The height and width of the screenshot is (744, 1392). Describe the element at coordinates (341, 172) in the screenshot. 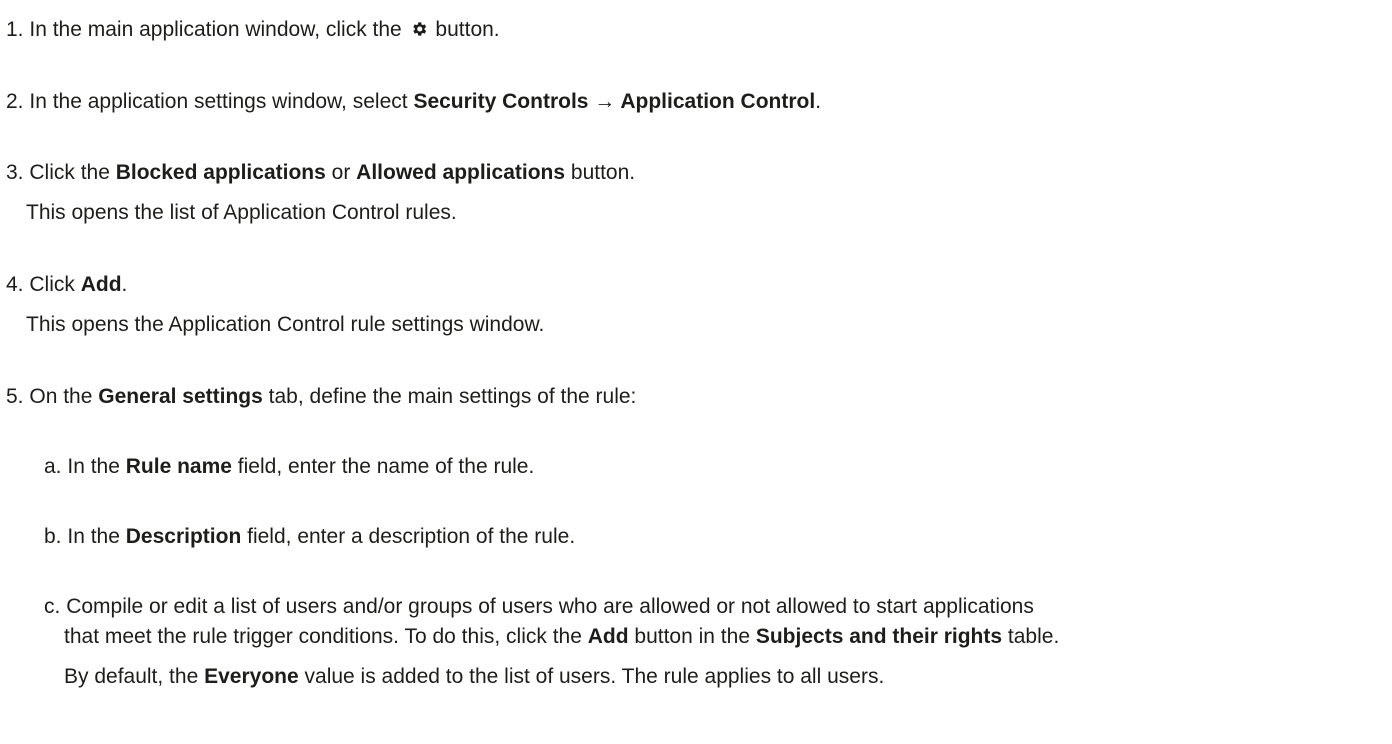

I see `step-3-or: or` at that location.